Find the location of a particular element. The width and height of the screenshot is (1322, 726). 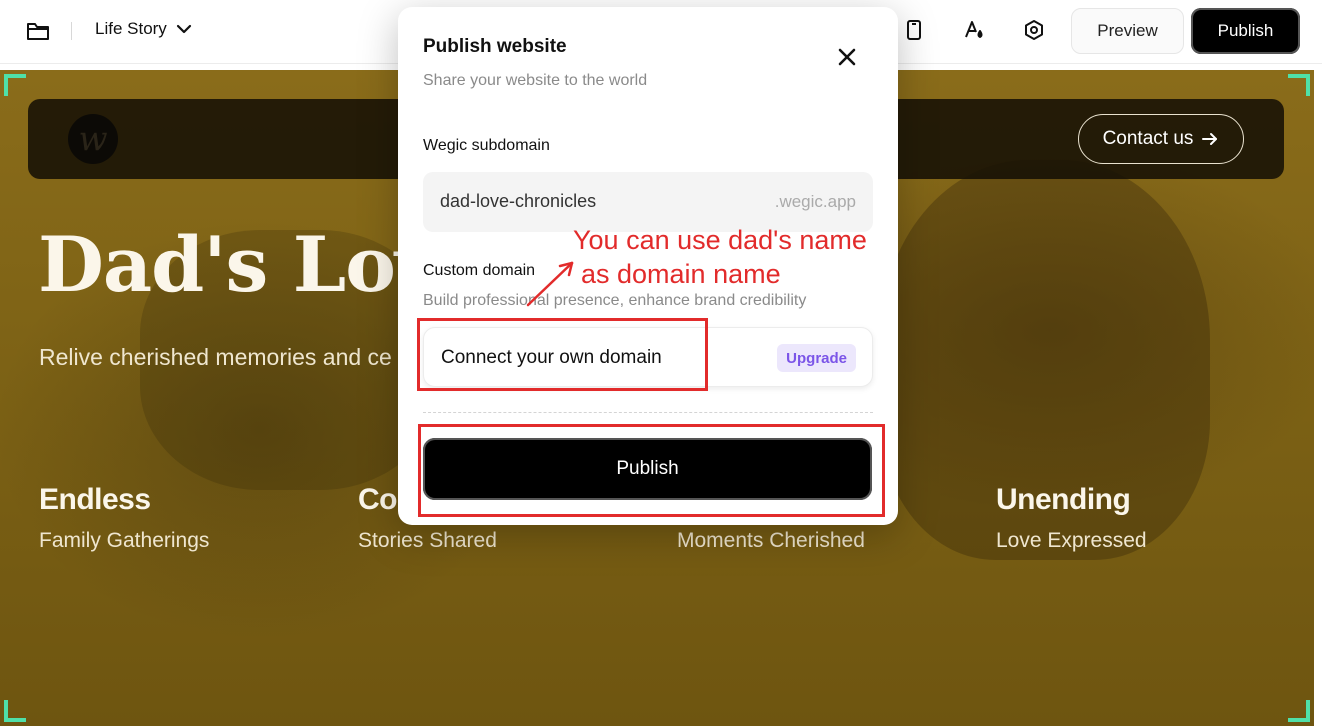

stat-caption: Moments Cherished is located at coordinates (771, 540).